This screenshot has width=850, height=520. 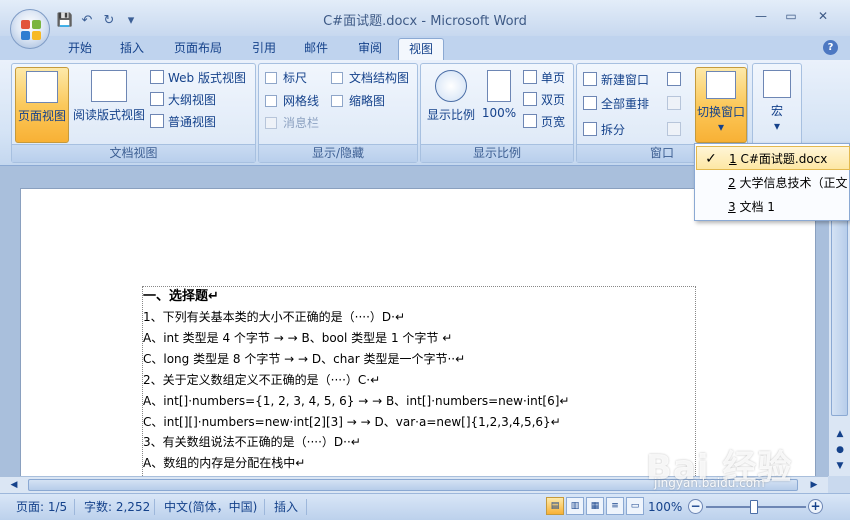 I want to click on tab-page-layout: 页面布局, so click(x=198, y=49).